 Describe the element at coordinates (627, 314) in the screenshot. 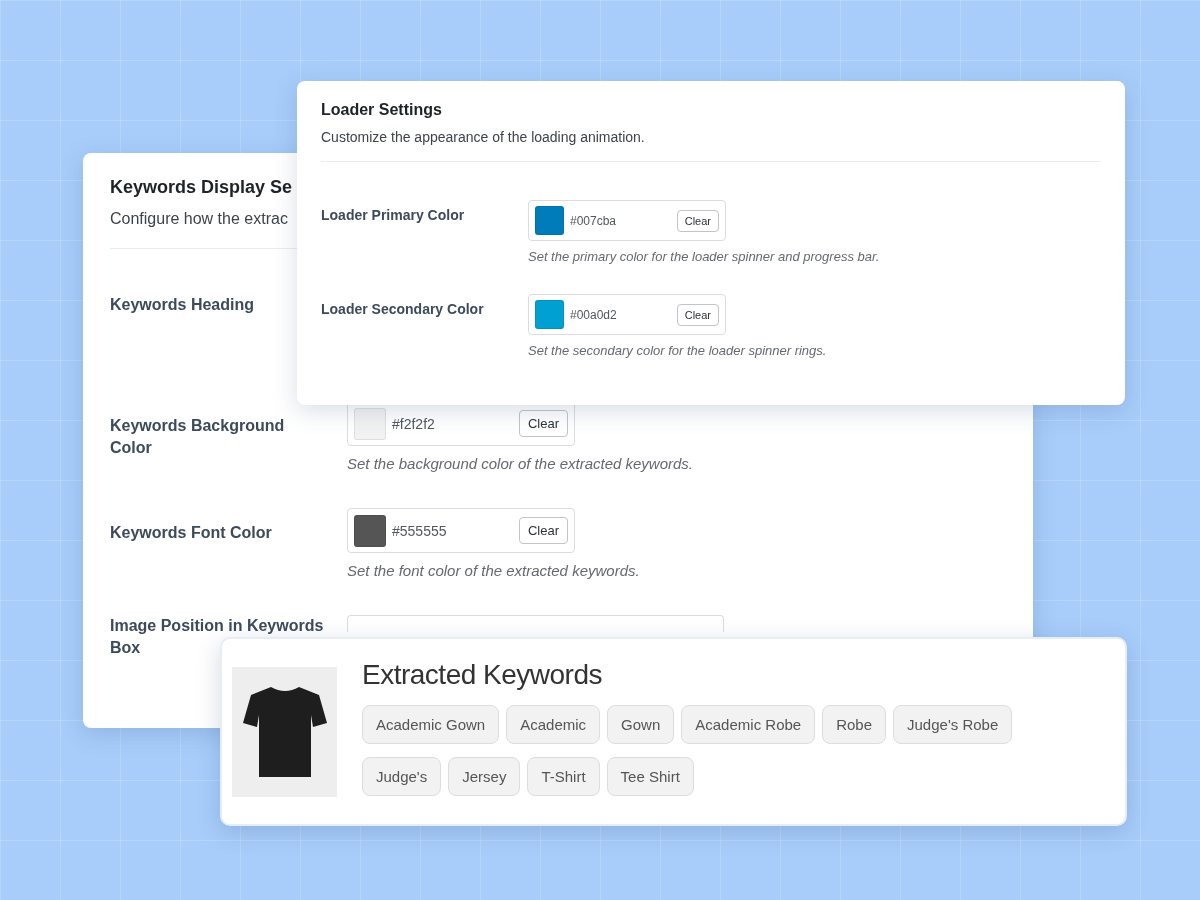

I see `color-field: #00a0d2 Clear` at that location.